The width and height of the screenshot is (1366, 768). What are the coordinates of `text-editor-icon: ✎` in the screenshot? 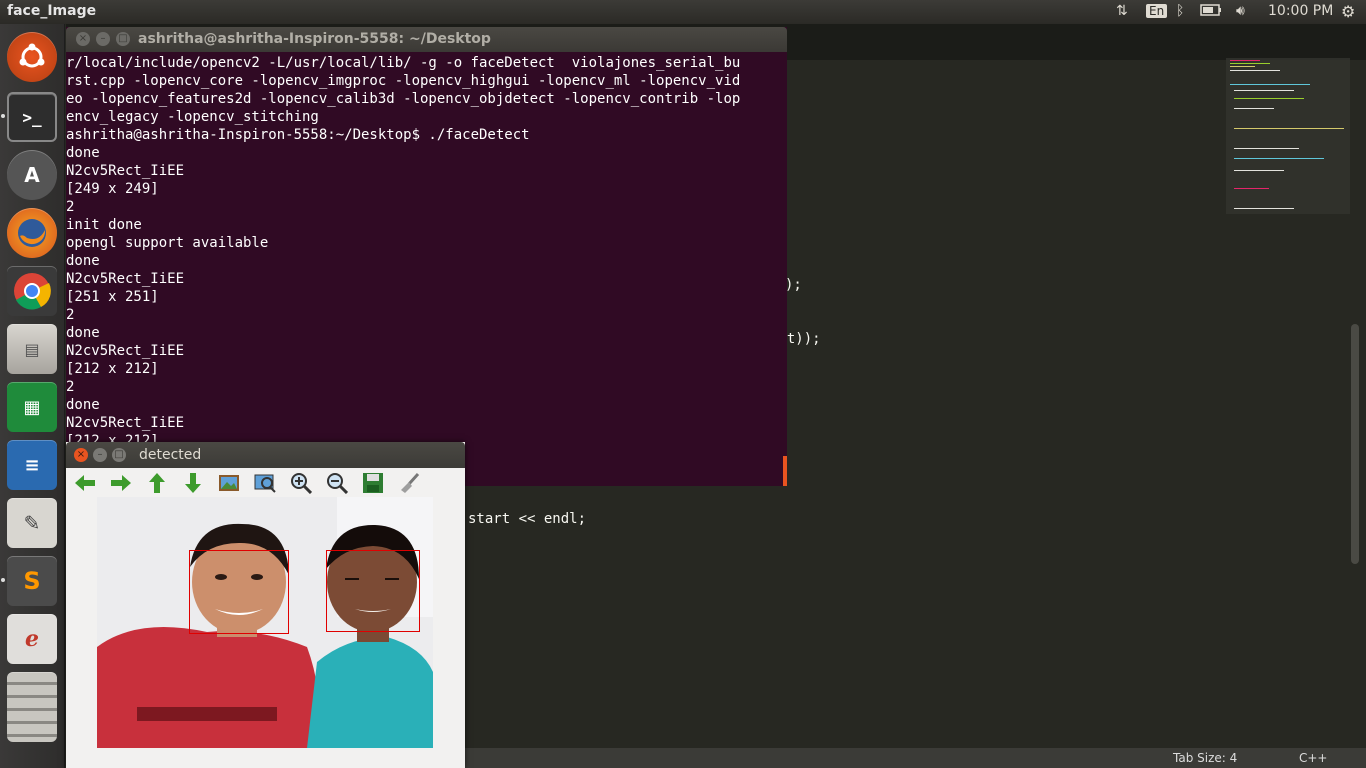 It's located at (32, 523).